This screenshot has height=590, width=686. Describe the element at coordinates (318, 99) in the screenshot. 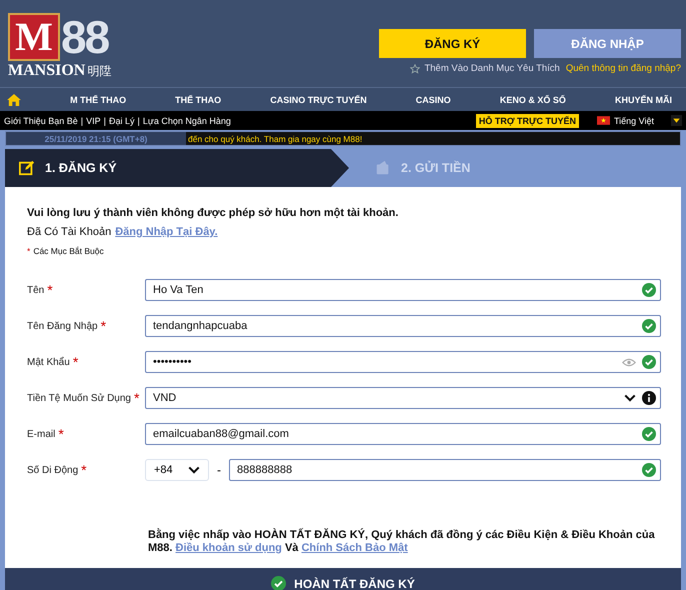

I see `nav-item: CASINO TRỰC TUYẾN` at that location.